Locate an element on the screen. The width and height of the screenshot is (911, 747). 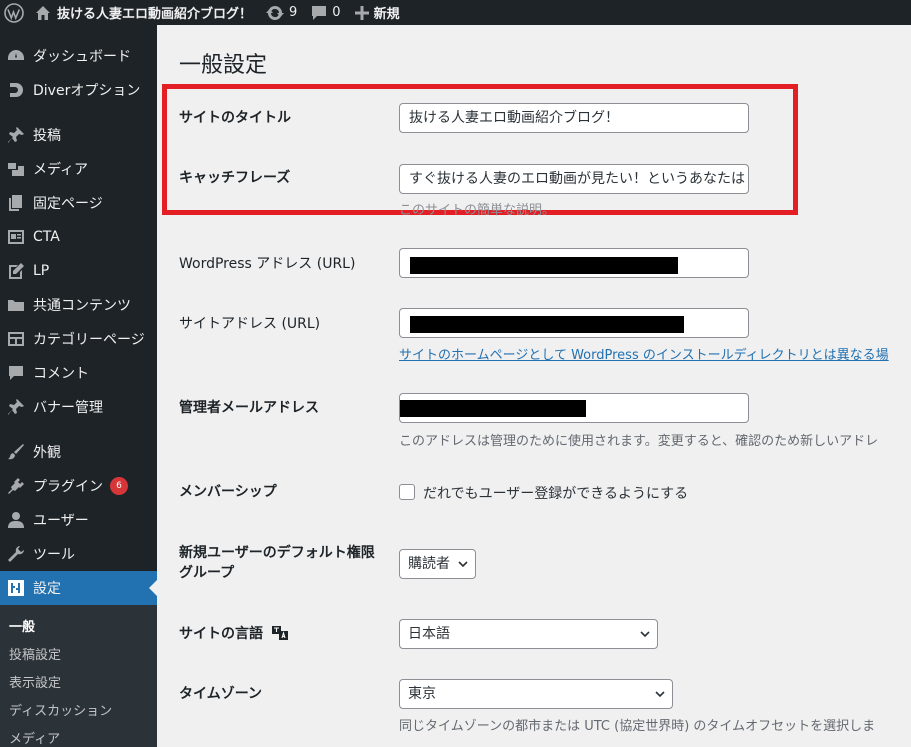
plus-icon is located at coordinates (361, 12).